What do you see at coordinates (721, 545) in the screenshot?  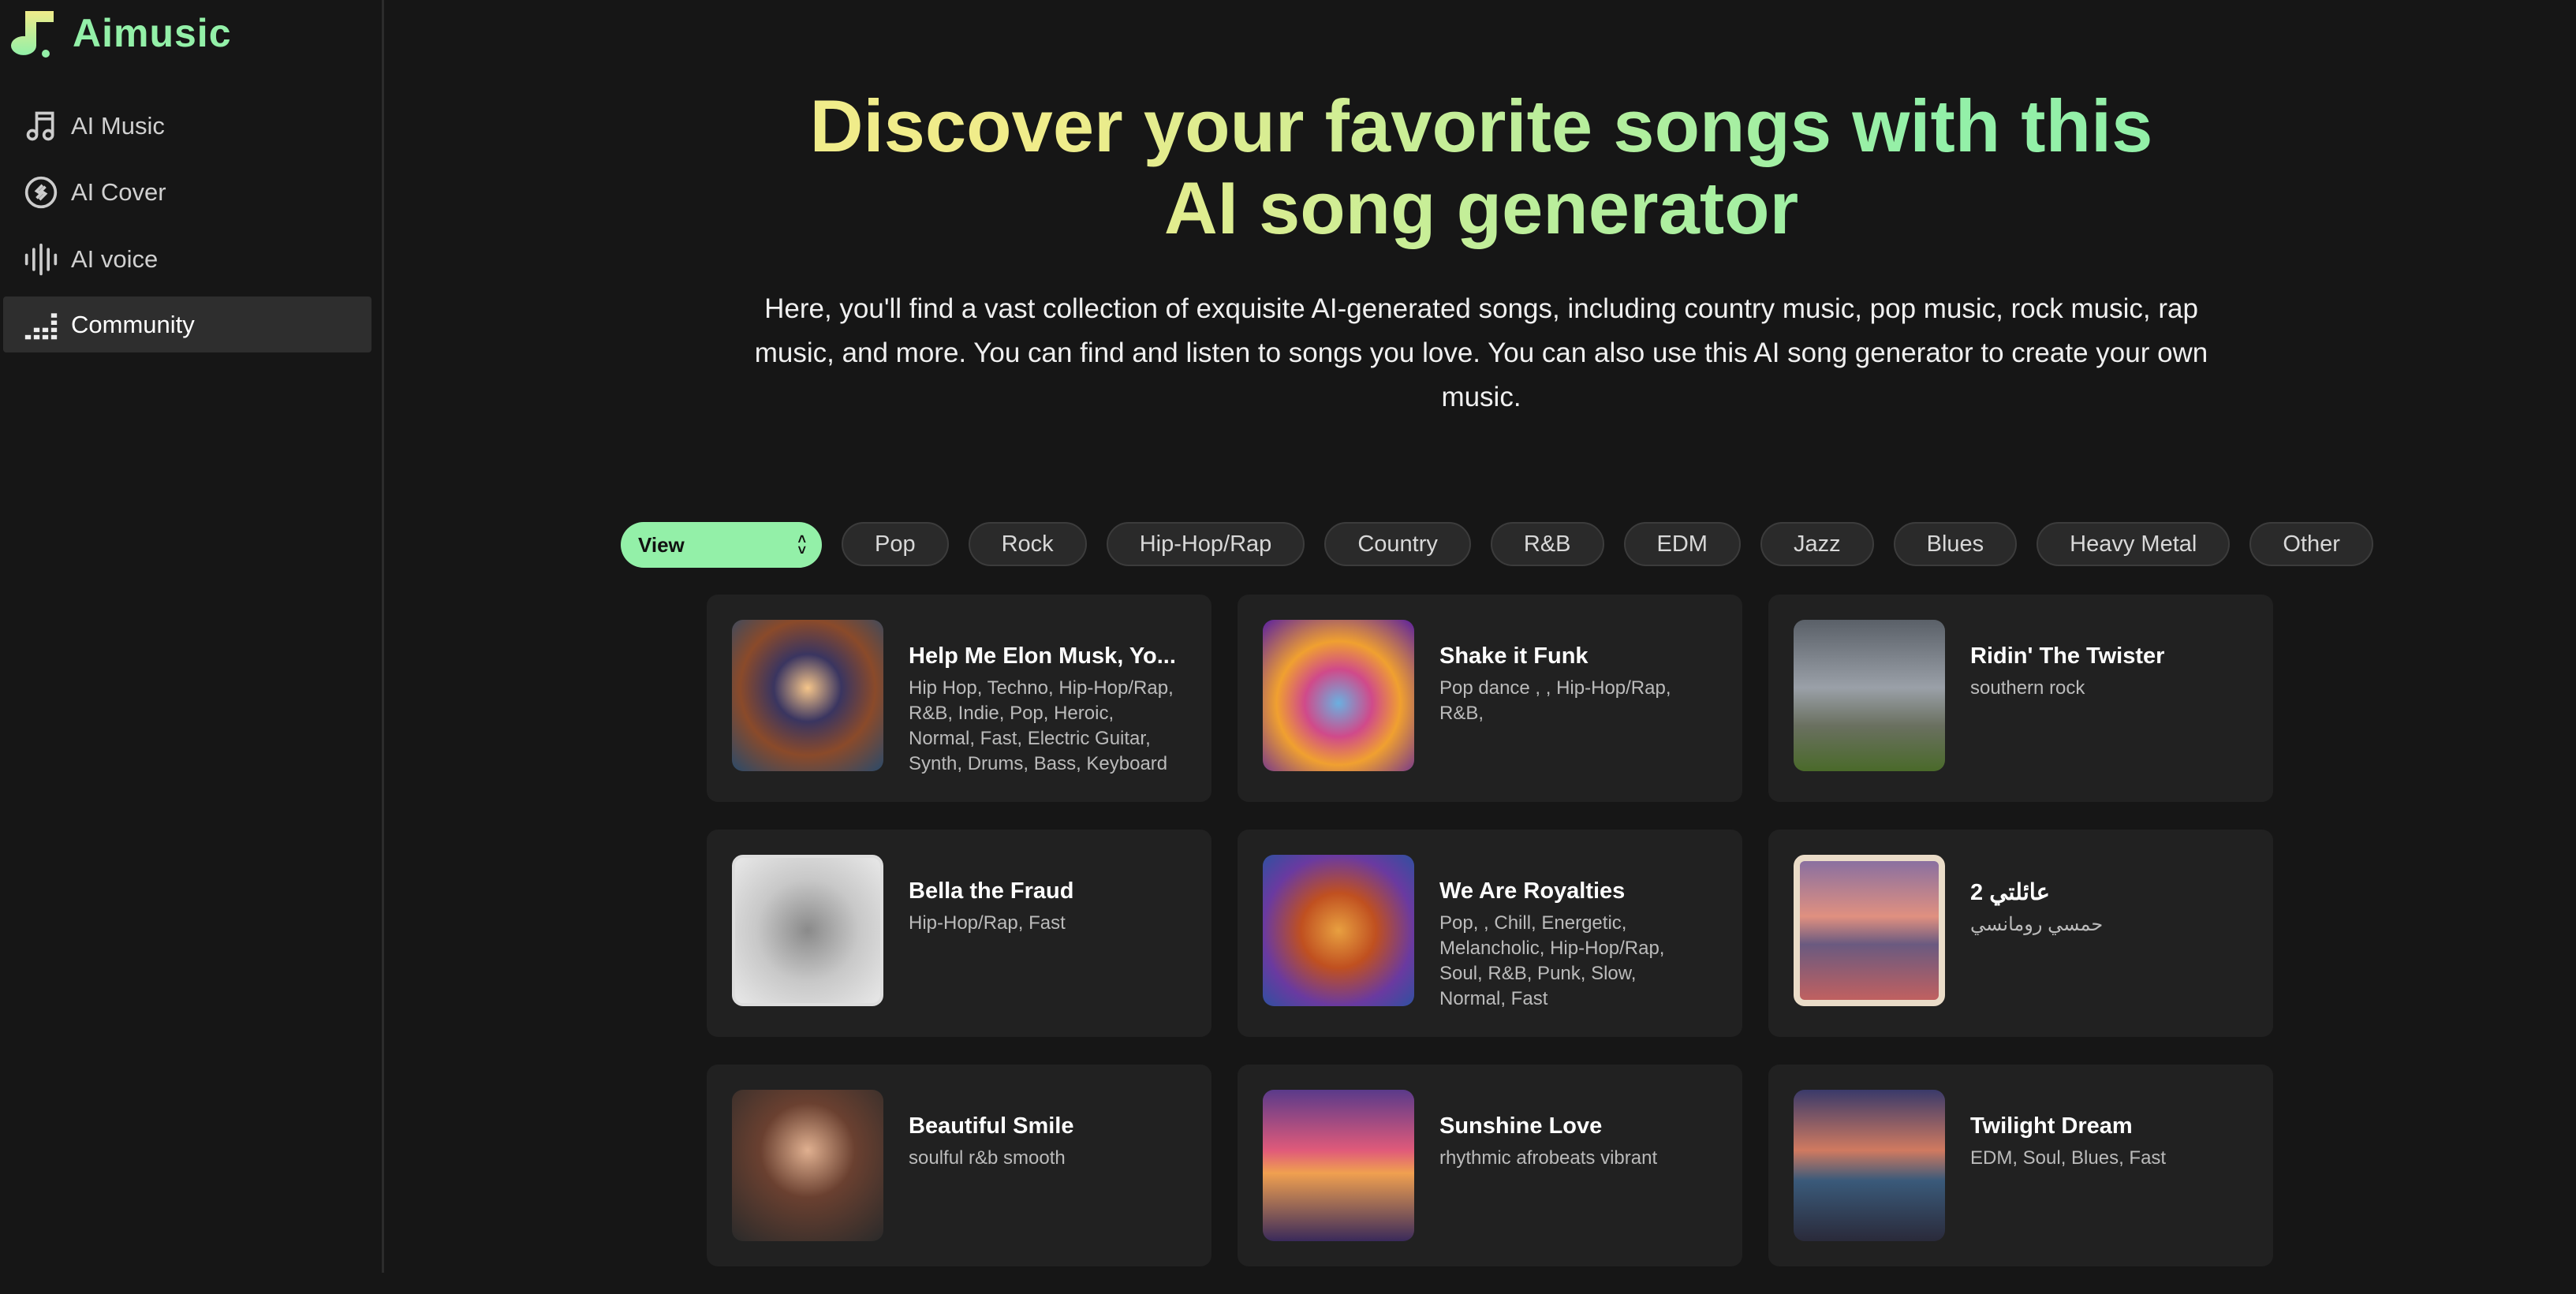 I see `view-select: View ˄ ˅` at bounding box center [721, 545].